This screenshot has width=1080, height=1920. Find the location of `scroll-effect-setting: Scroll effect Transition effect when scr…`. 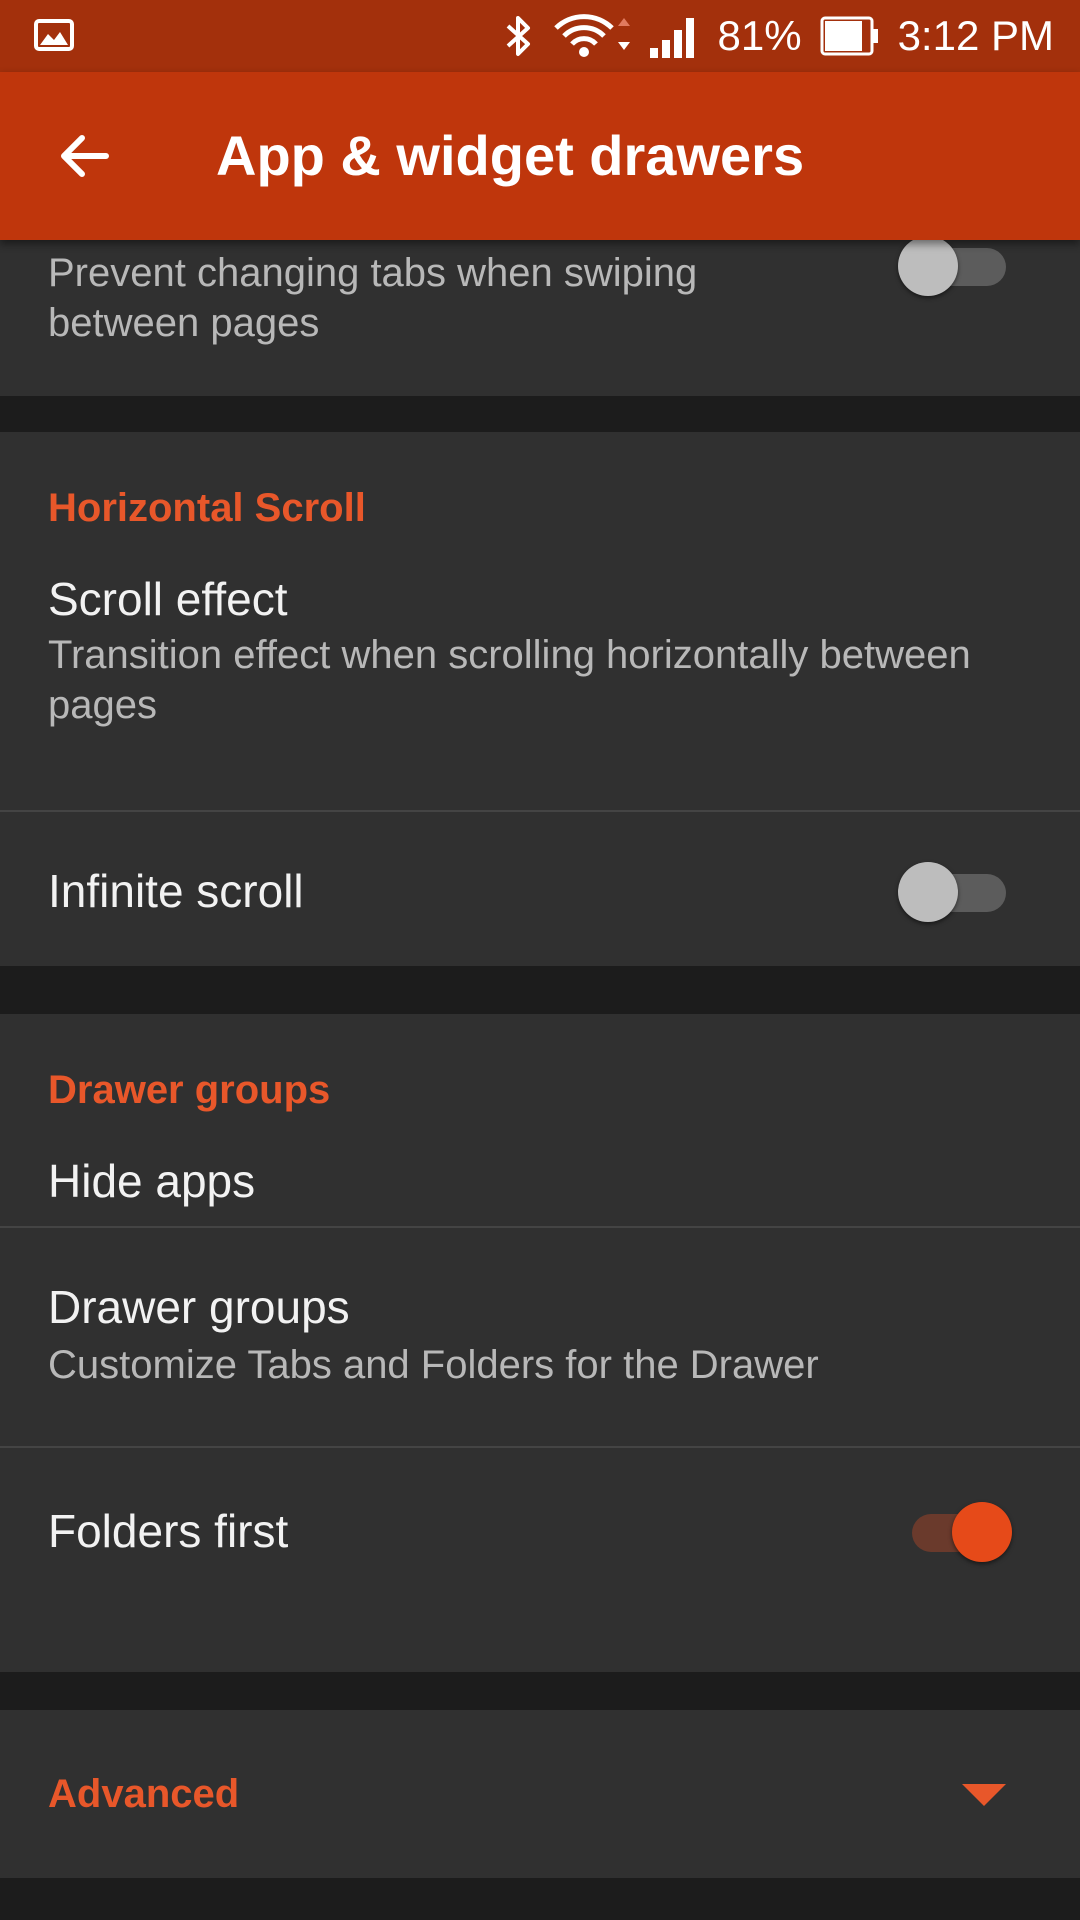

scroll-effect-setting: Scroll effect Transition effect when scr… is located at coordinates (540, 642).